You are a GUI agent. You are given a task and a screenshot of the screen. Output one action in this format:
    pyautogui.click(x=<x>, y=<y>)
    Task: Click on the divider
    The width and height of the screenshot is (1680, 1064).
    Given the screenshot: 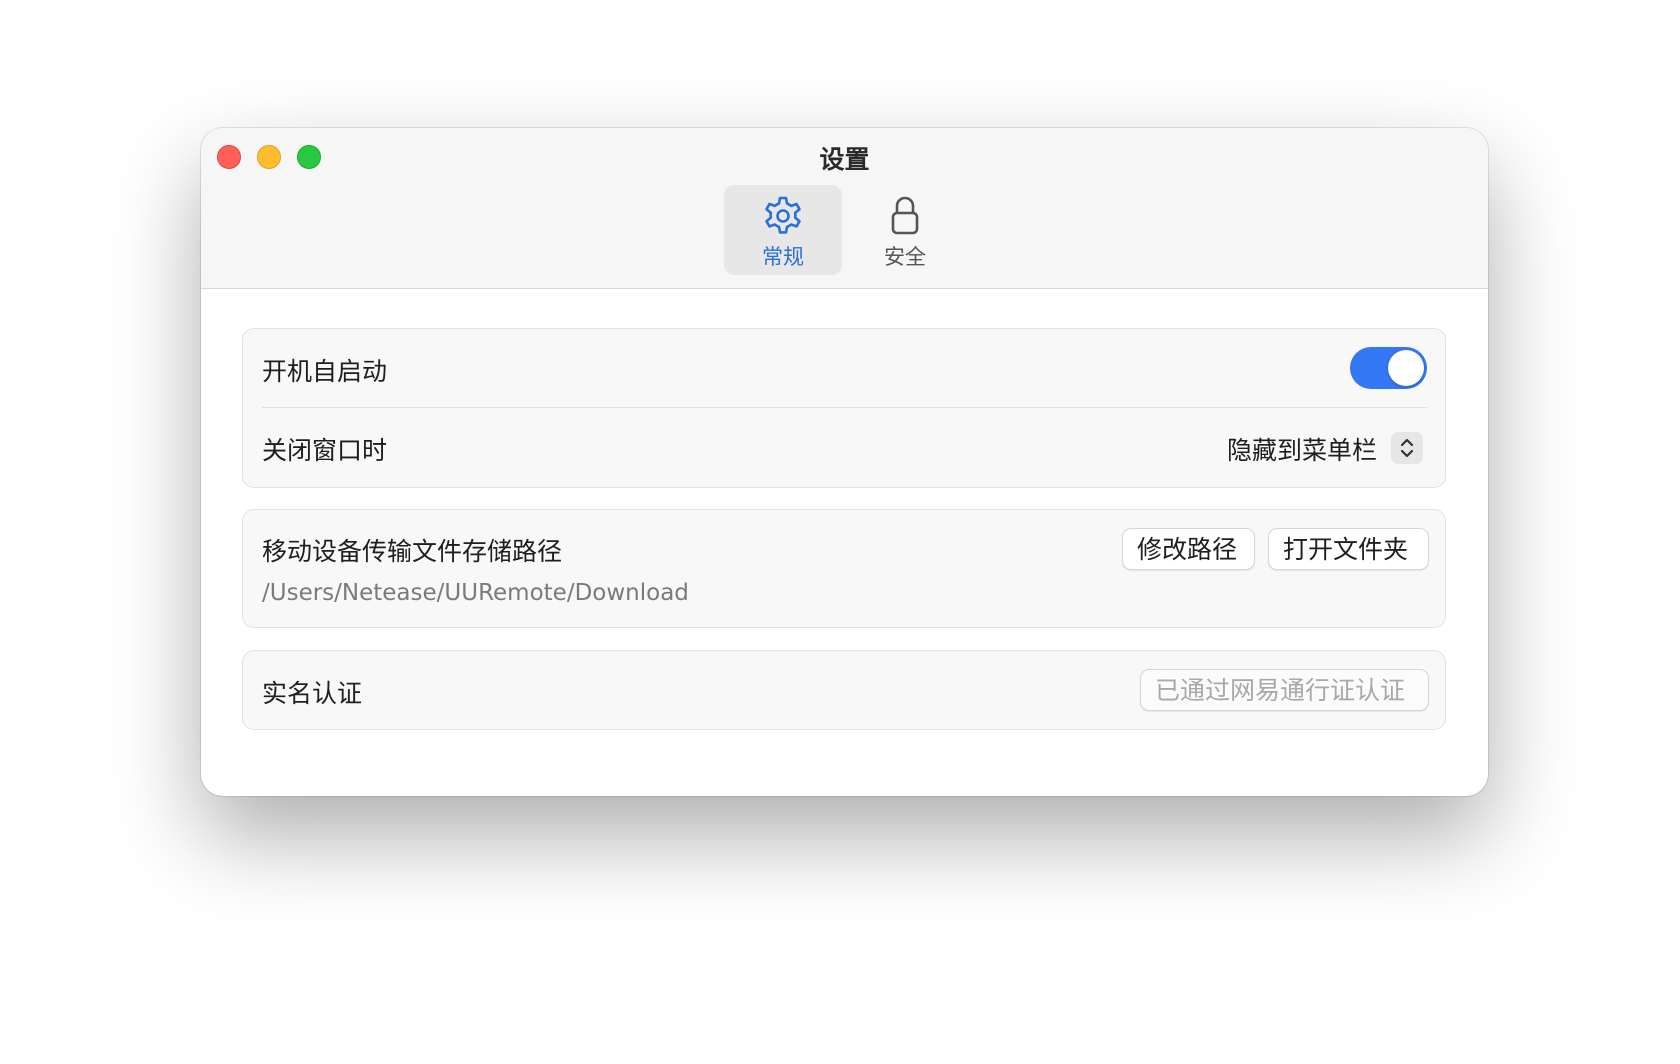 What is the action you would take?
    pyautogui.click(x=844, y=407)
    